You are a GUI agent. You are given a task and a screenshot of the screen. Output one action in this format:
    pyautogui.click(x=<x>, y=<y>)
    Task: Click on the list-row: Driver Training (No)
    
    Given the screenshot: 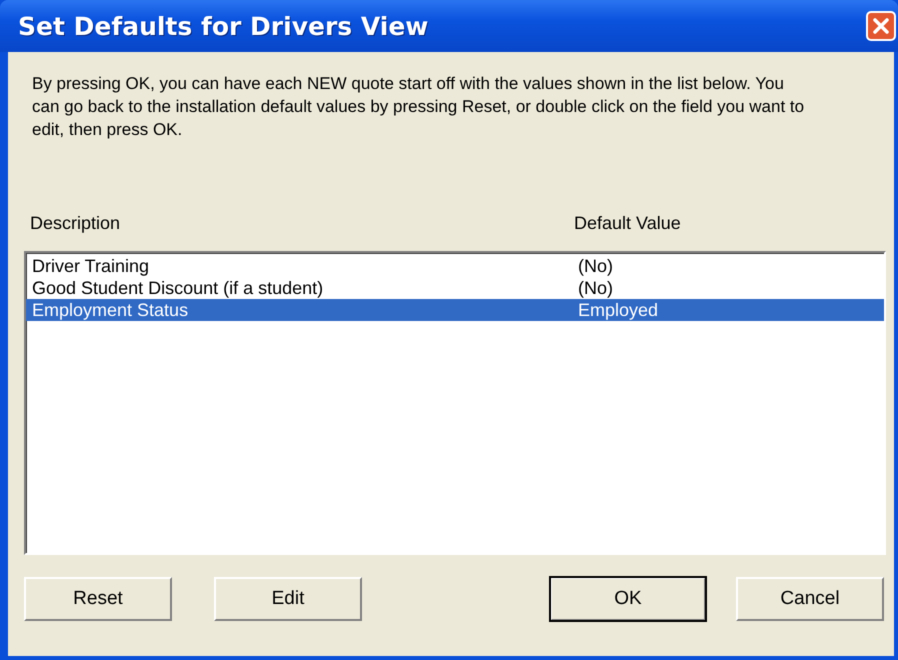 What is the action you would take?
    pyautogui.click(x=455, y=266)
    